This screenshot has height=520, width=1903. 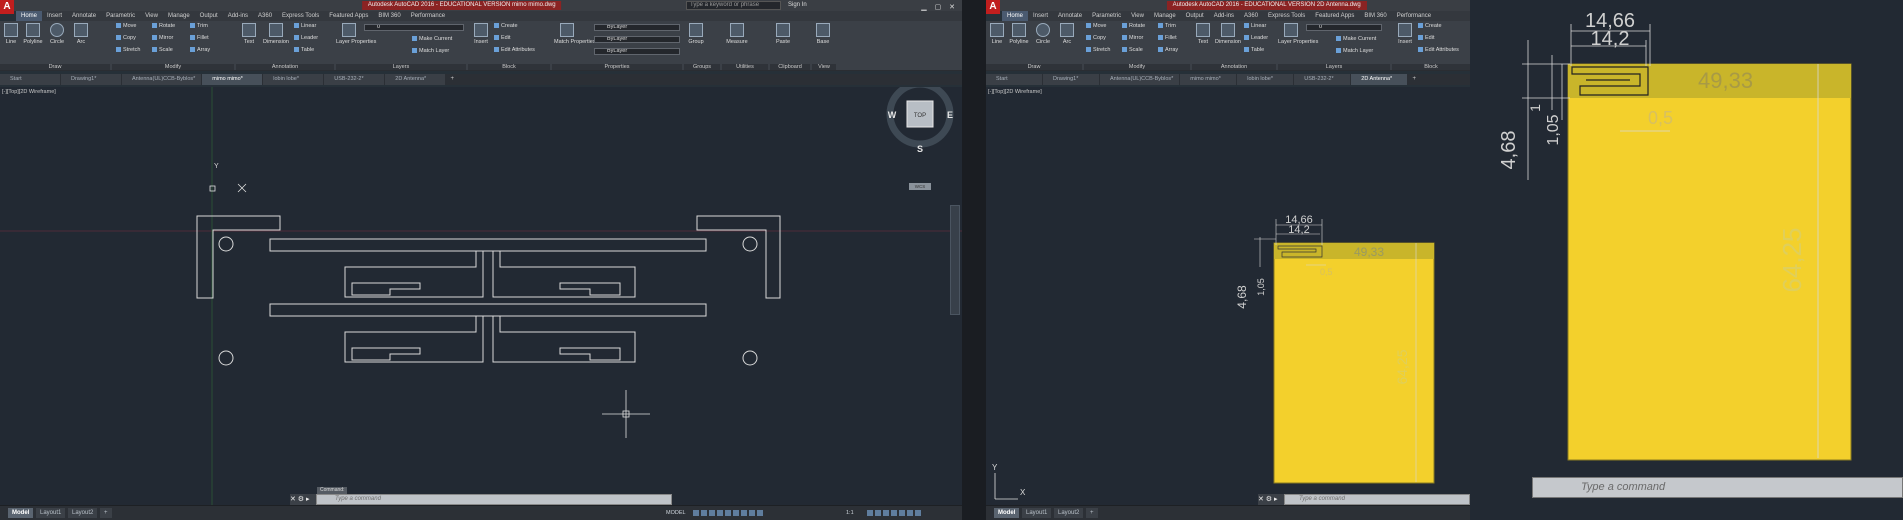 I want to click on paste-tool: Paste, so click(x=783, y=34).